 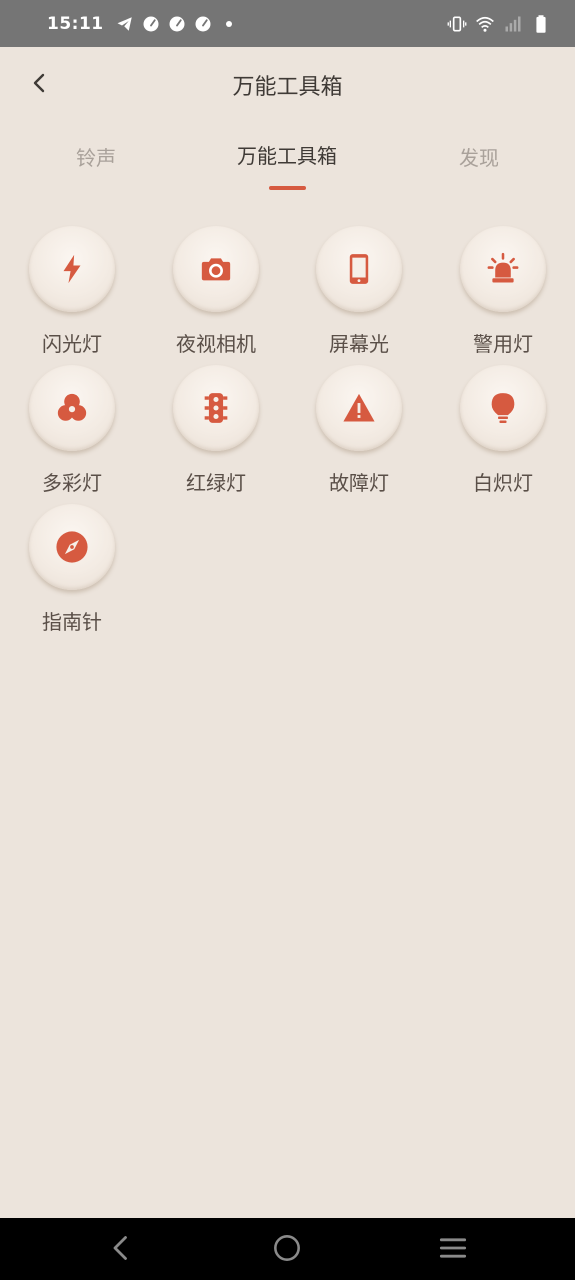 I want to click on tool-label: 夜视相机, so click(x=216, y=344).